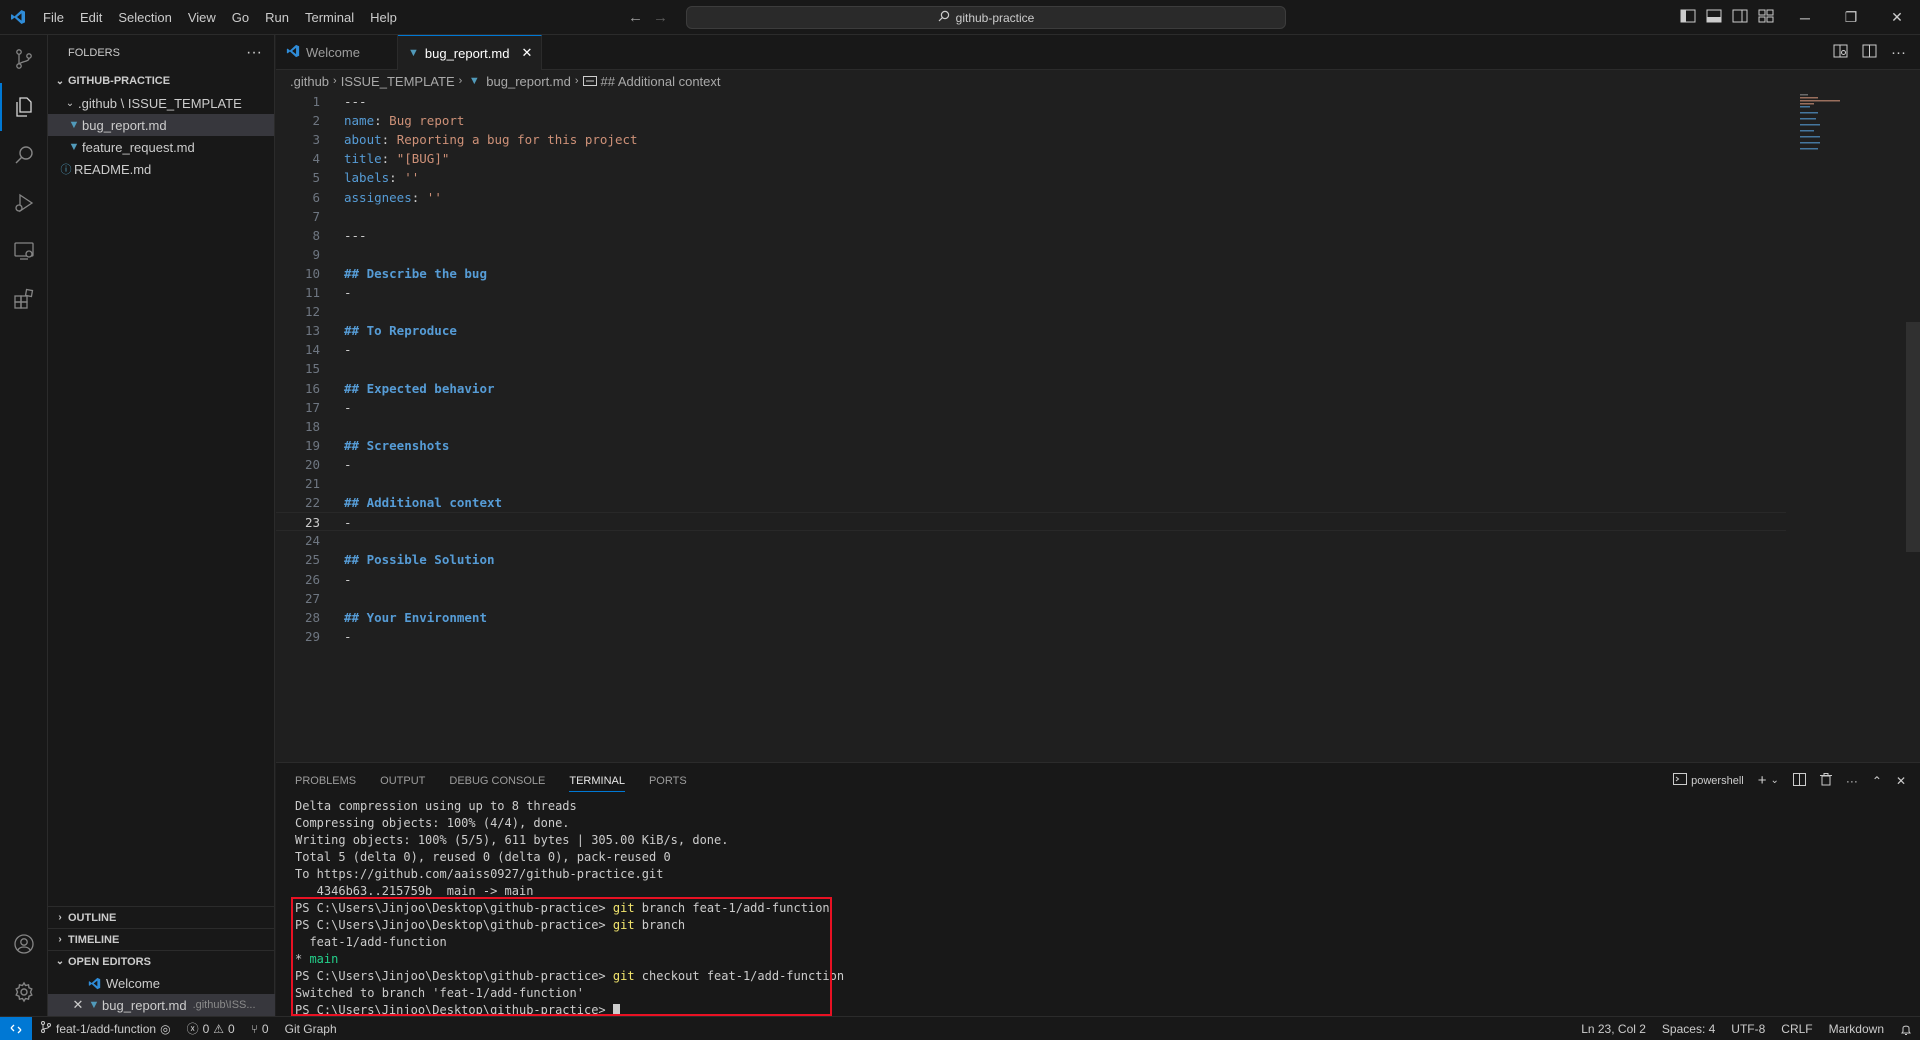 Image resolution: width=1920 pixels, height=1040 pixels. Describe the element at coordinates (329, 17) in the screenshot. I see `menu-item-terminal: Terminal` at that location.